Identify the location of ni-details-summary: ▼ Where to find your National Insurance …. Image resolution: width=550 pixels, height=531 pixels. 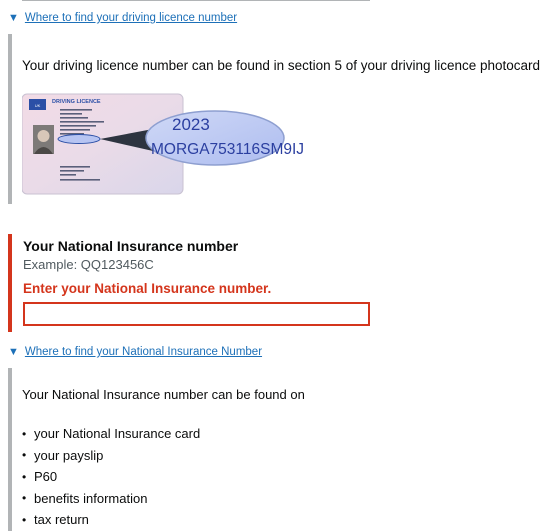
(135, 352).